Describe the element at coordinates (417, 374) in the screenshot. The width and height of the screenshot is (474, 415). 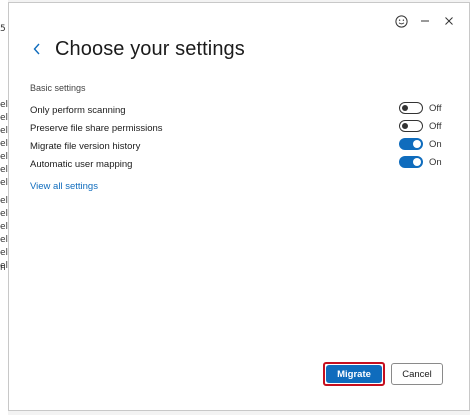
I see `cancel-button: Cancel` at that location.